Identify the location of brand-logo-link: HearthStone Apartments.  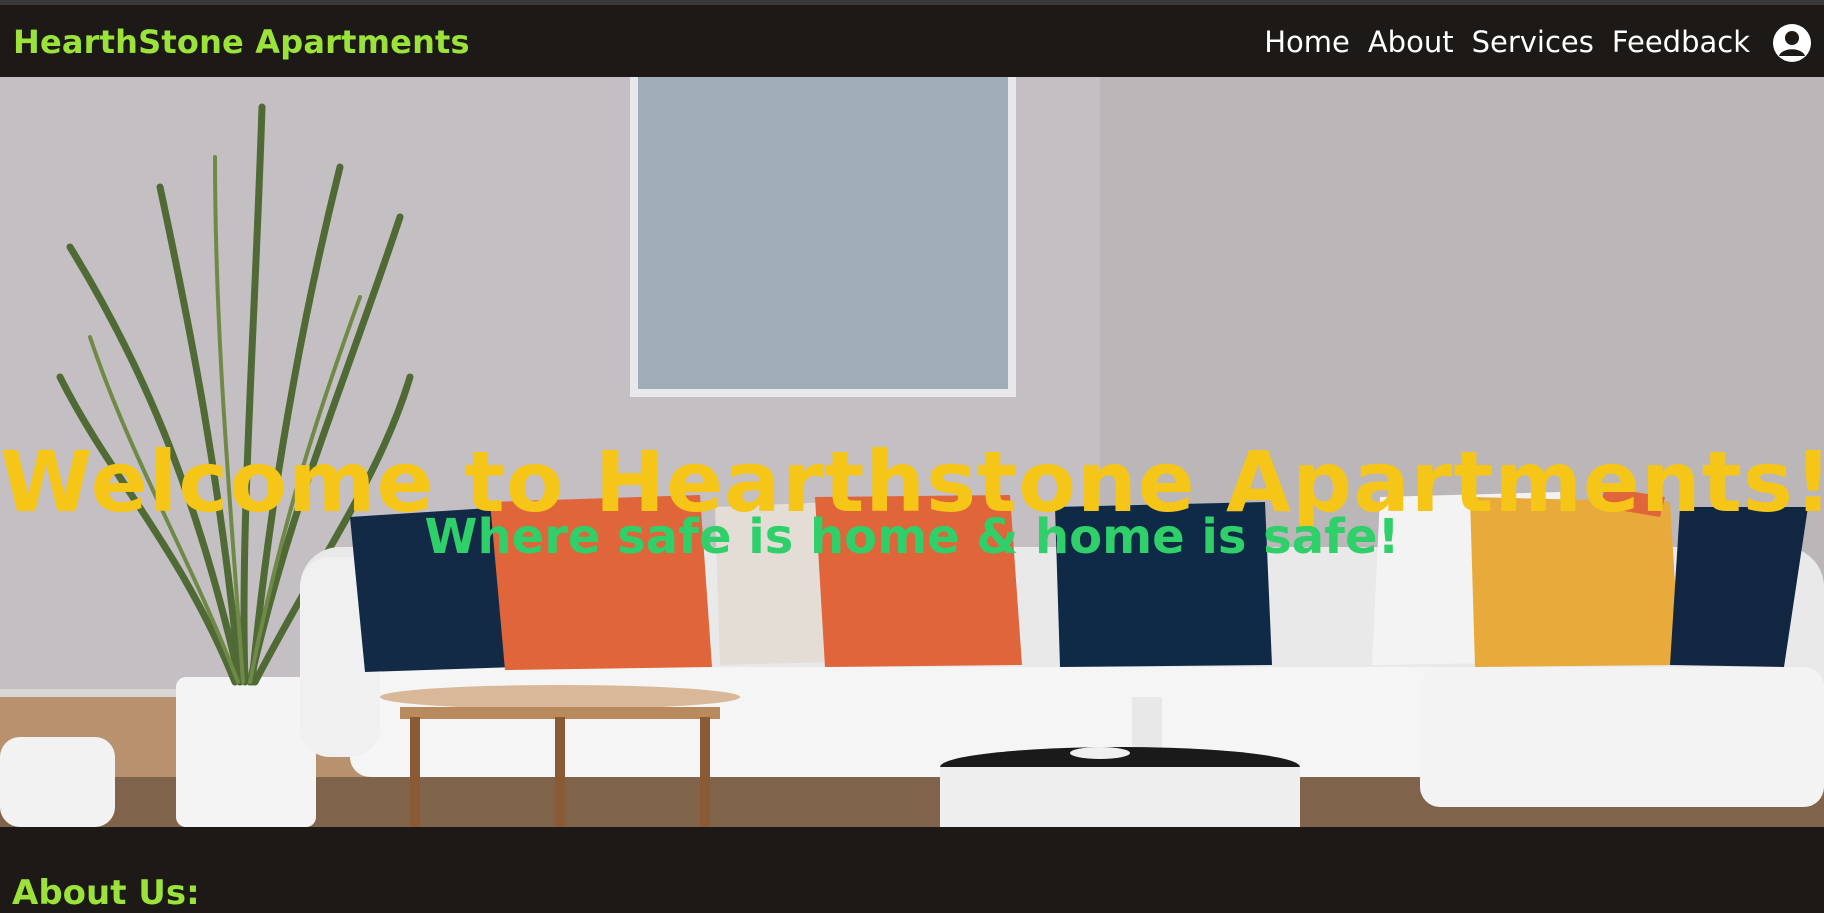
(241, 42).